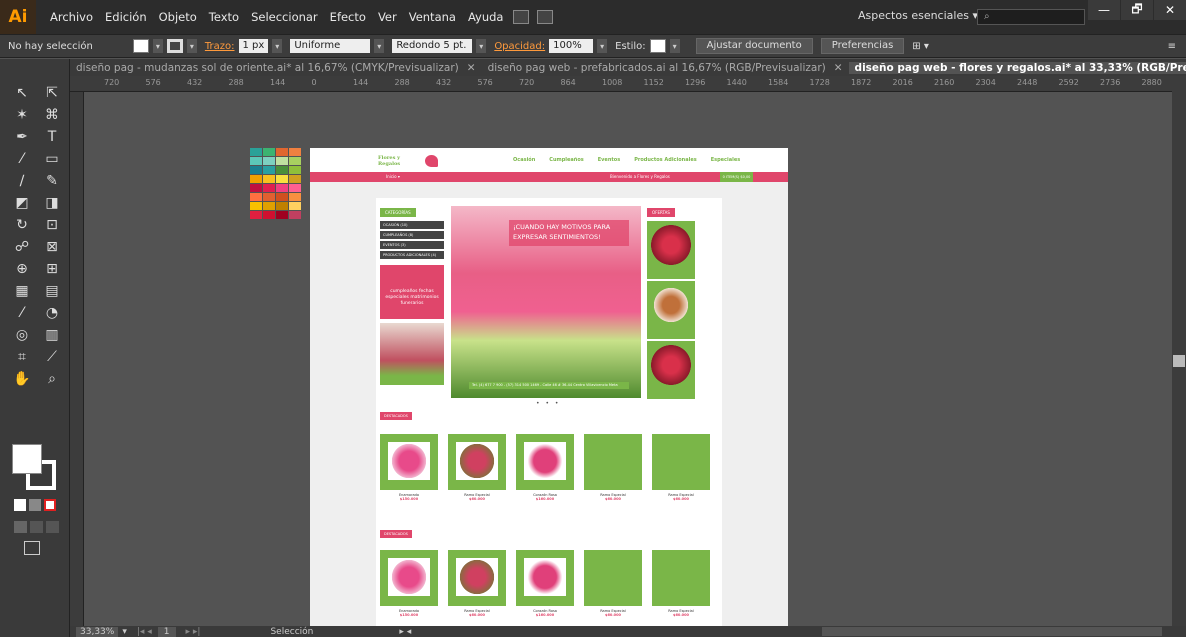 The image size is (1186, 637). I want to click on status-arrow-icon: ▸ ◂, so click(405, 632).